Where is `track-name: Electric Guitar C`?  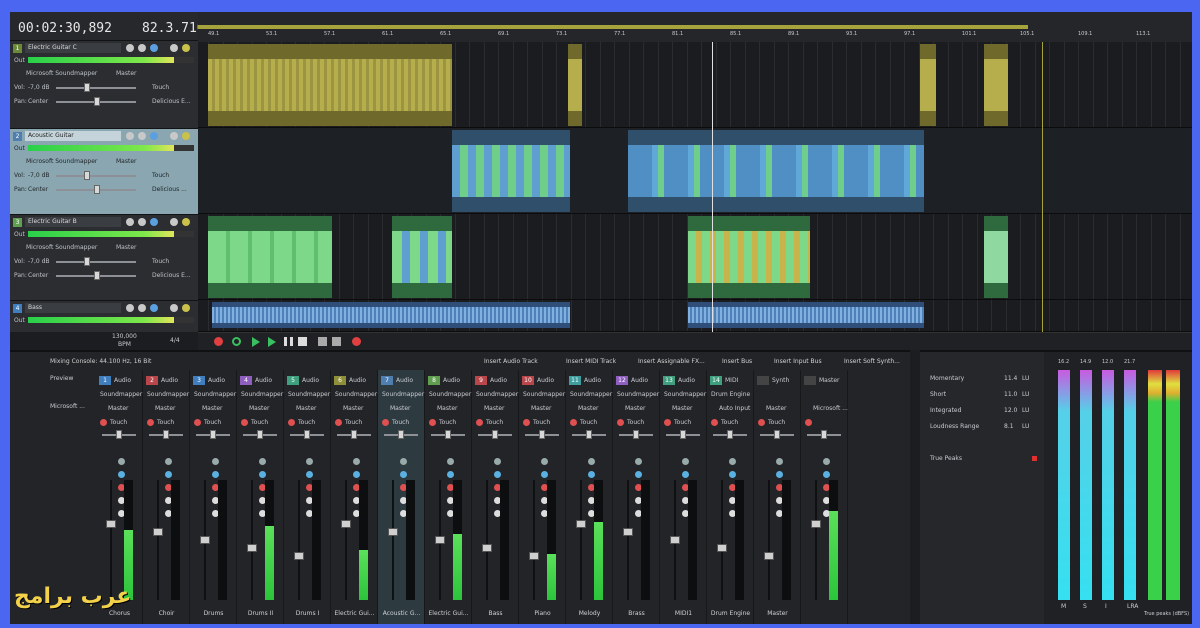
track-name: Electric Guitar C is located at coordinates (73, 48).